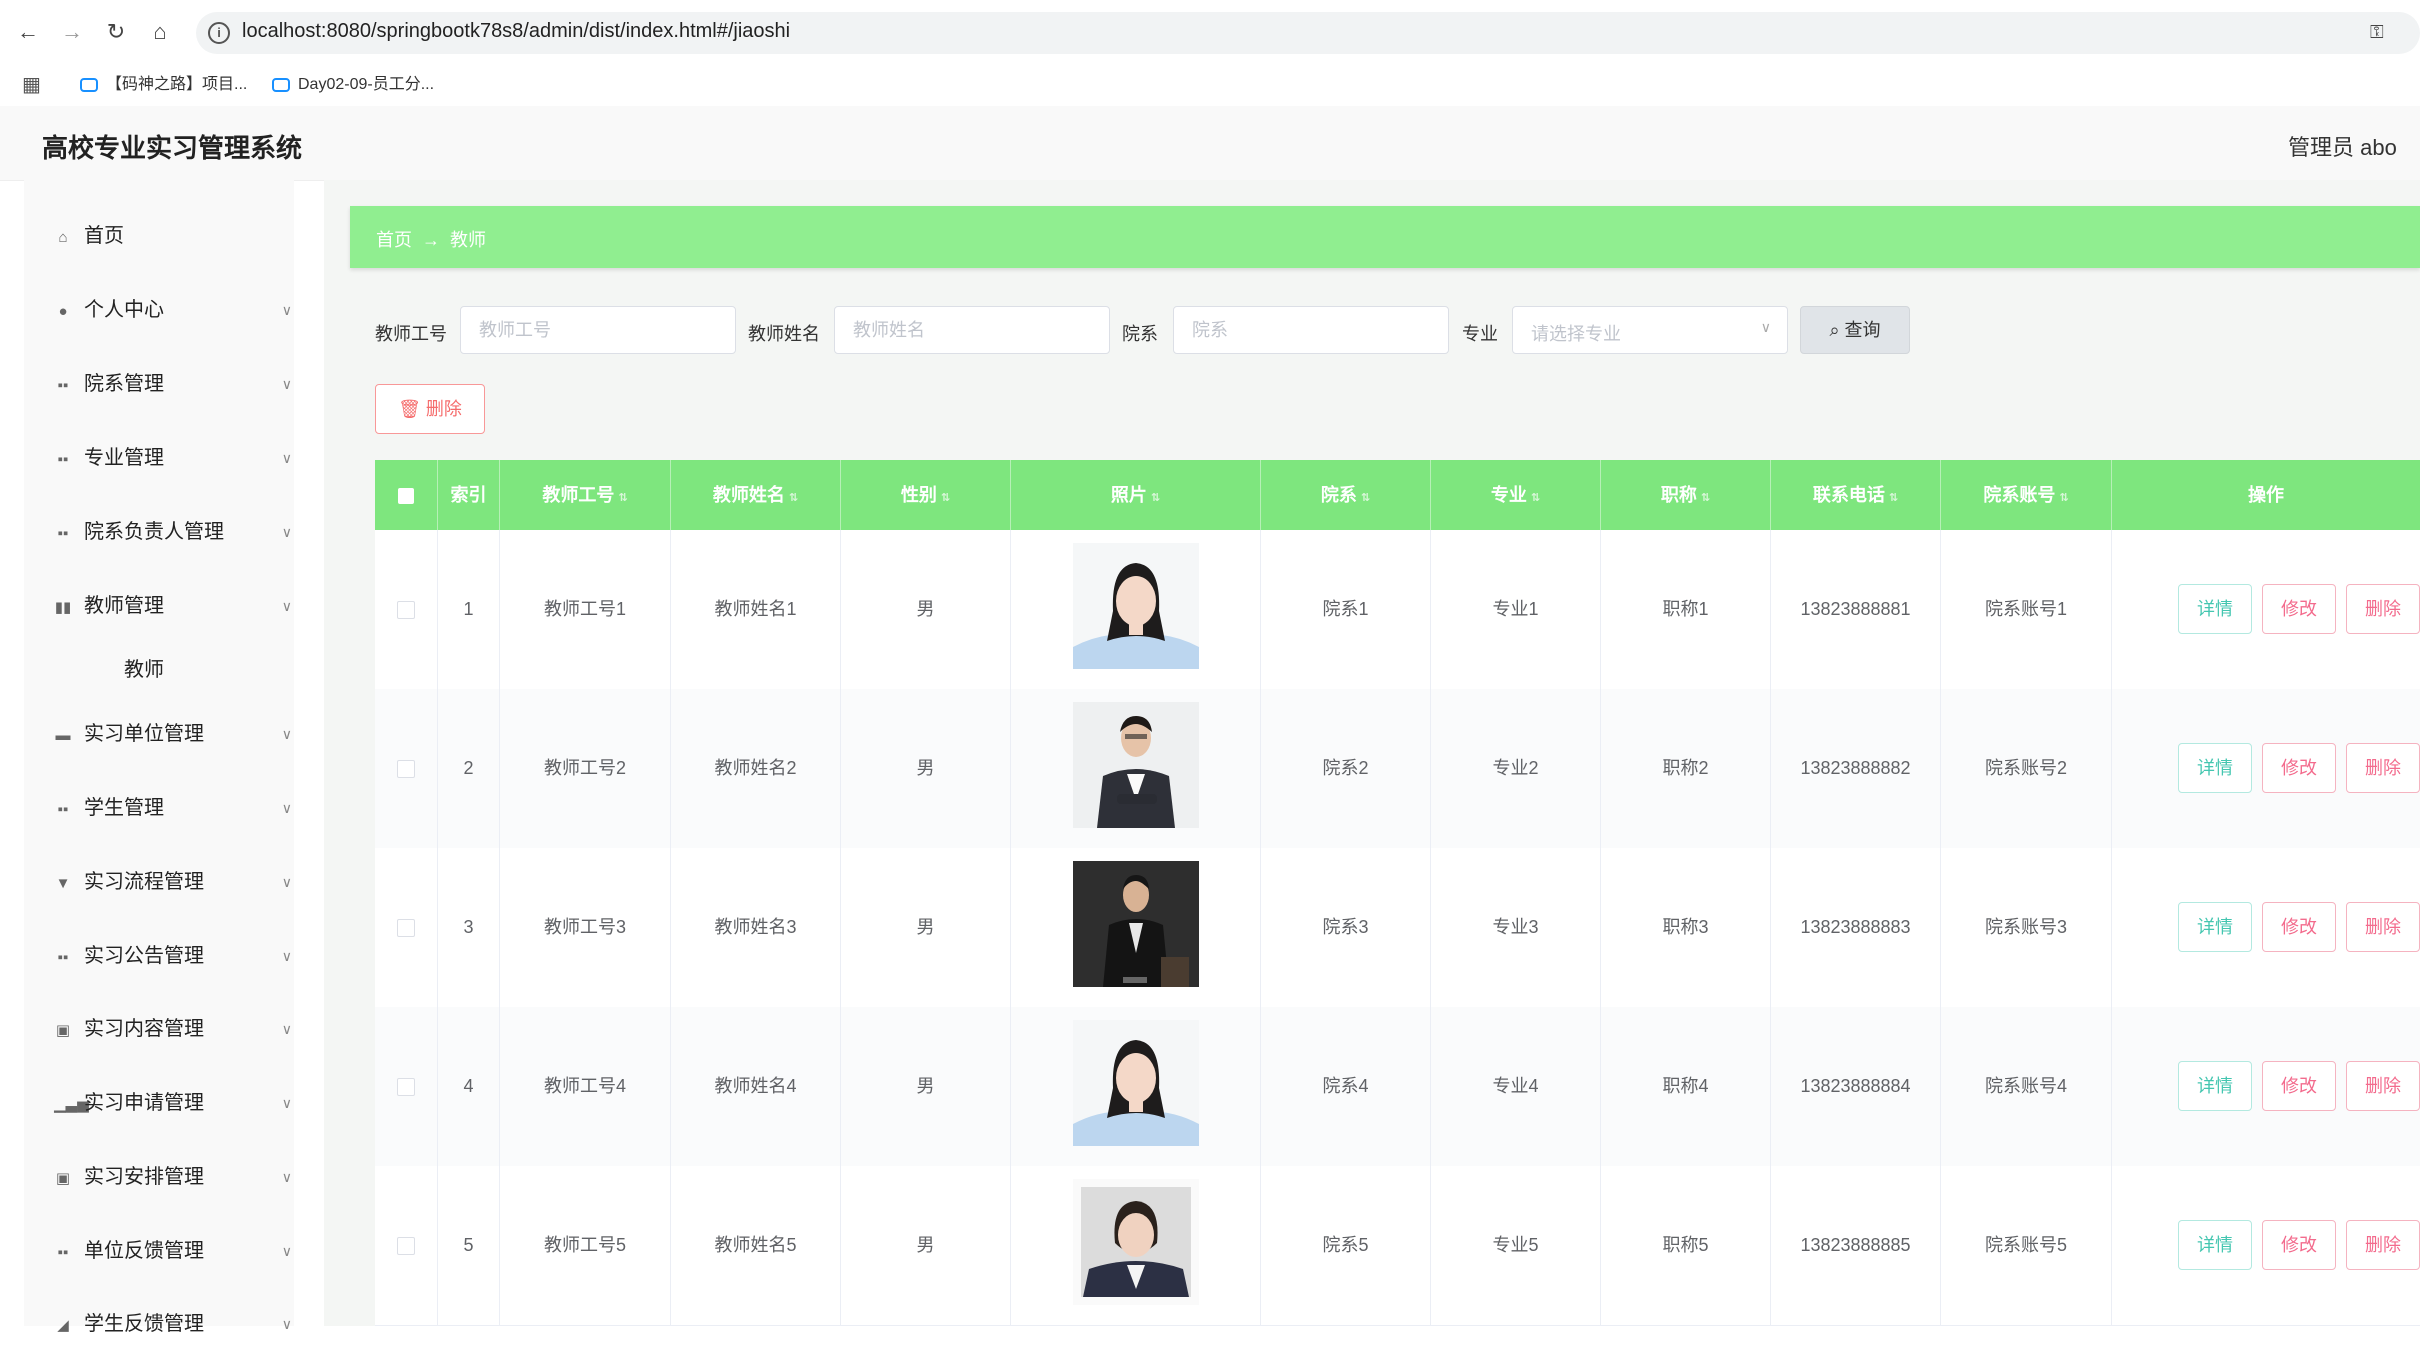  What do you see at coordinates (174, 1029) in the screenshot?
I see `sidebar-item-content: ▣ 实习内容管理 ∨` at bounding box center [174, 1029].